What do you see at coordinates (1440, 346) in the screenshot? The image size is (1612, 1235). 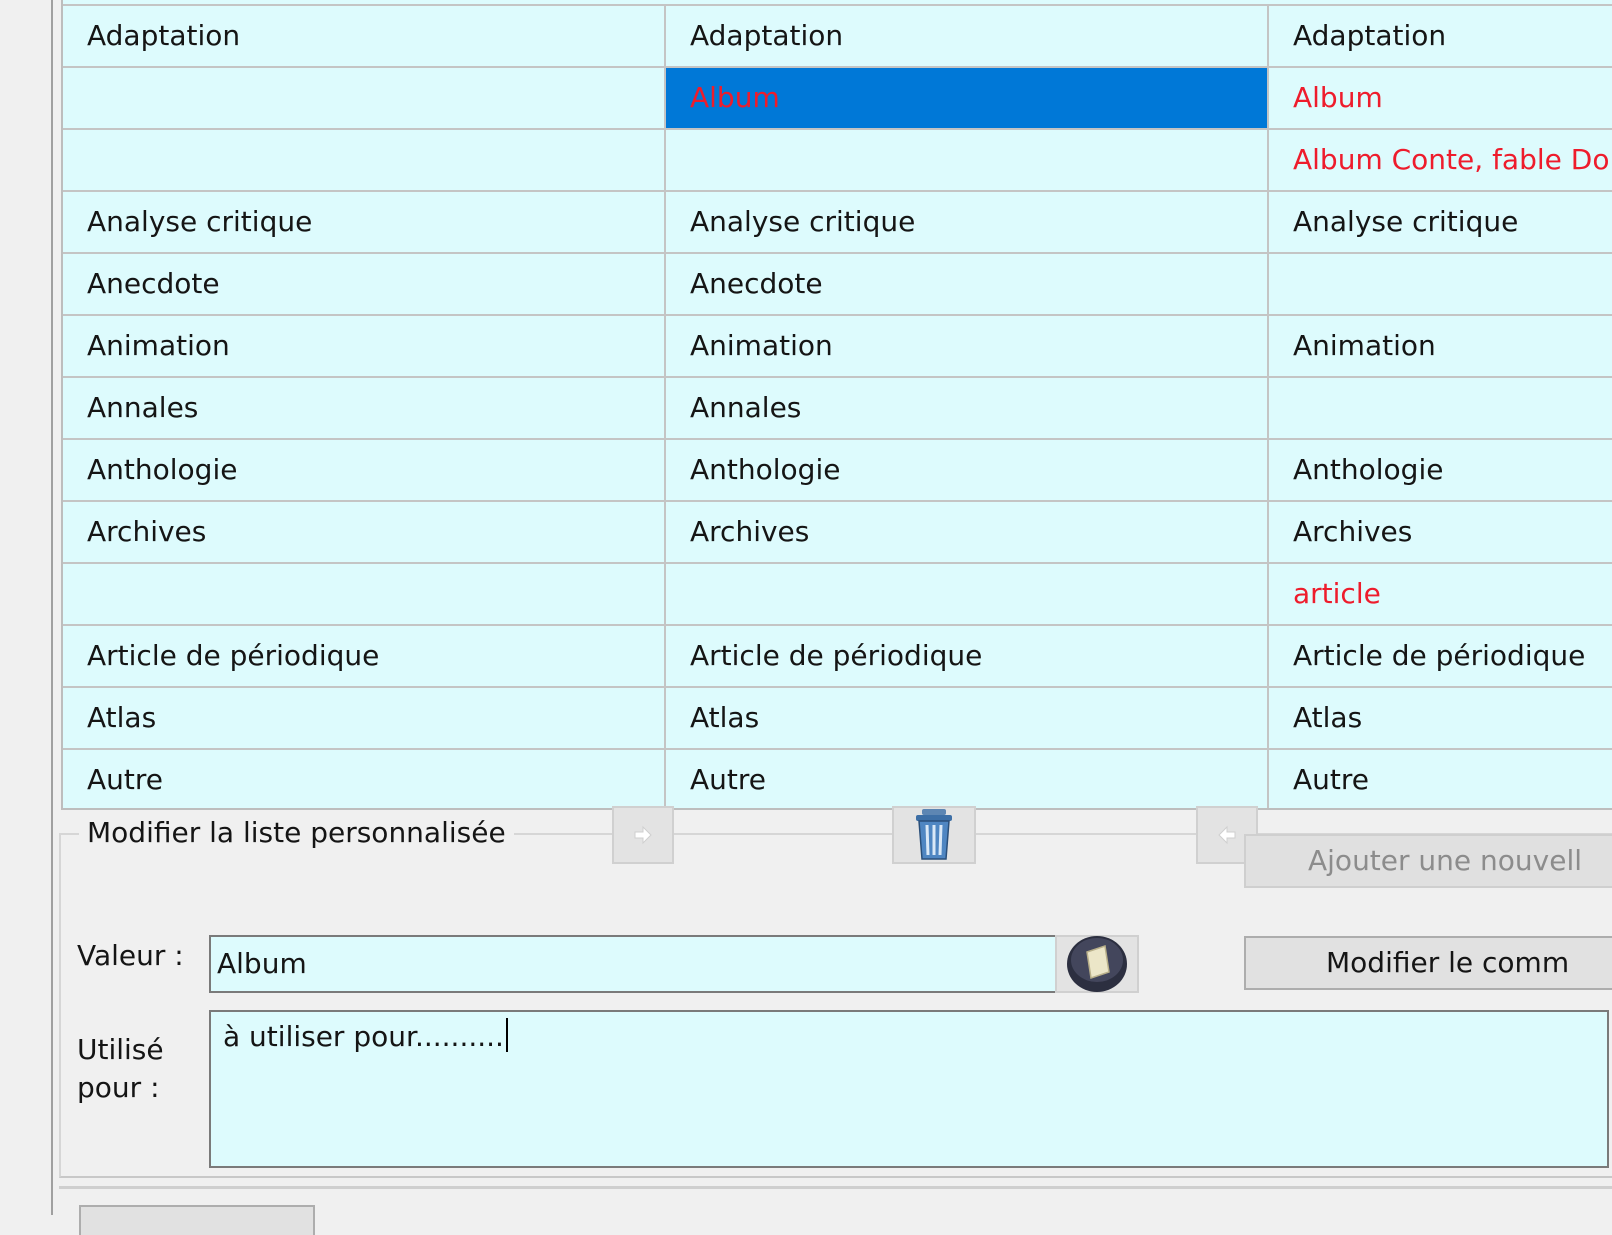 I see `table-cell-c3: Animation` at bounding box center [1440, 346].